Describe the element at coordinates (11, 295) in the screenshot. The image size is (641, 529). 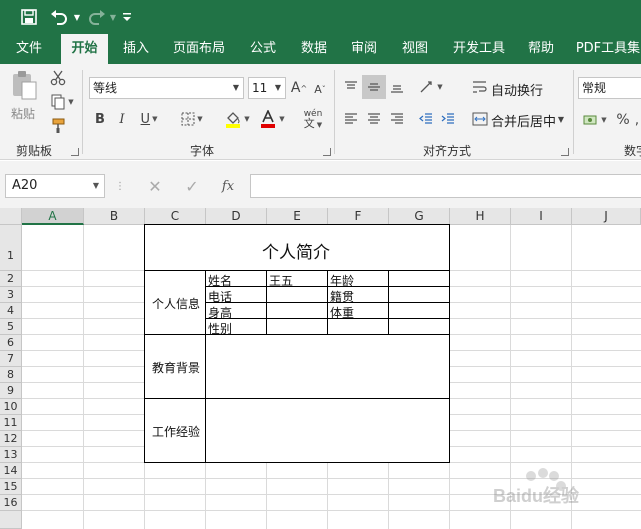
I see `row-header-3: 3` at that location.